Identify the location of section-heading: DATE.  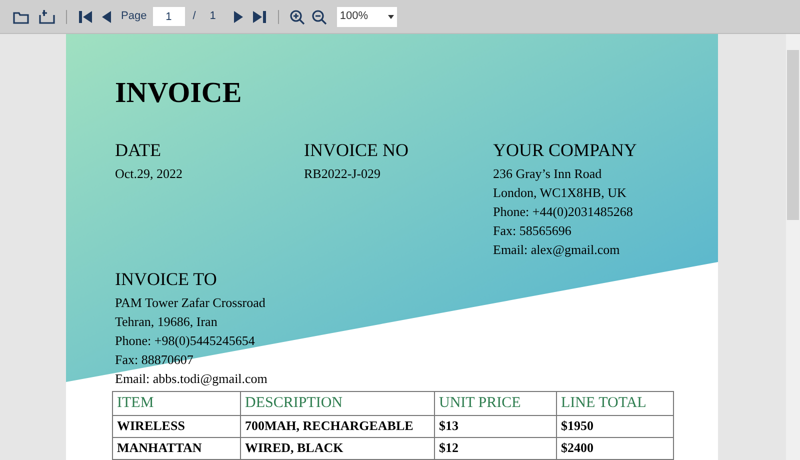
(138, 150).